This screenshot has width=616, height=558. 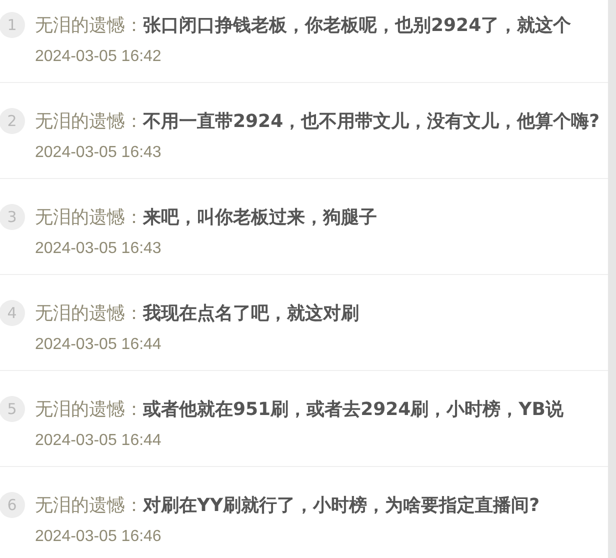 I want to click on comment-text: 我现在点名了吧，就这对刷, so click(x=251, y=313).